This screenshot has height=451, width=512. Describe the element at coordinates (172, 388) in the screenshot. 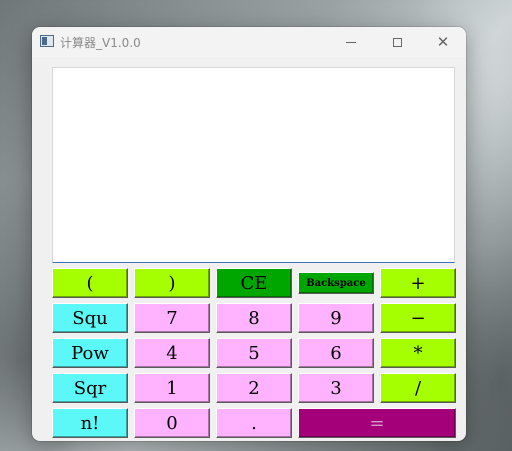

I see `digit-1-button: 1` at that location.